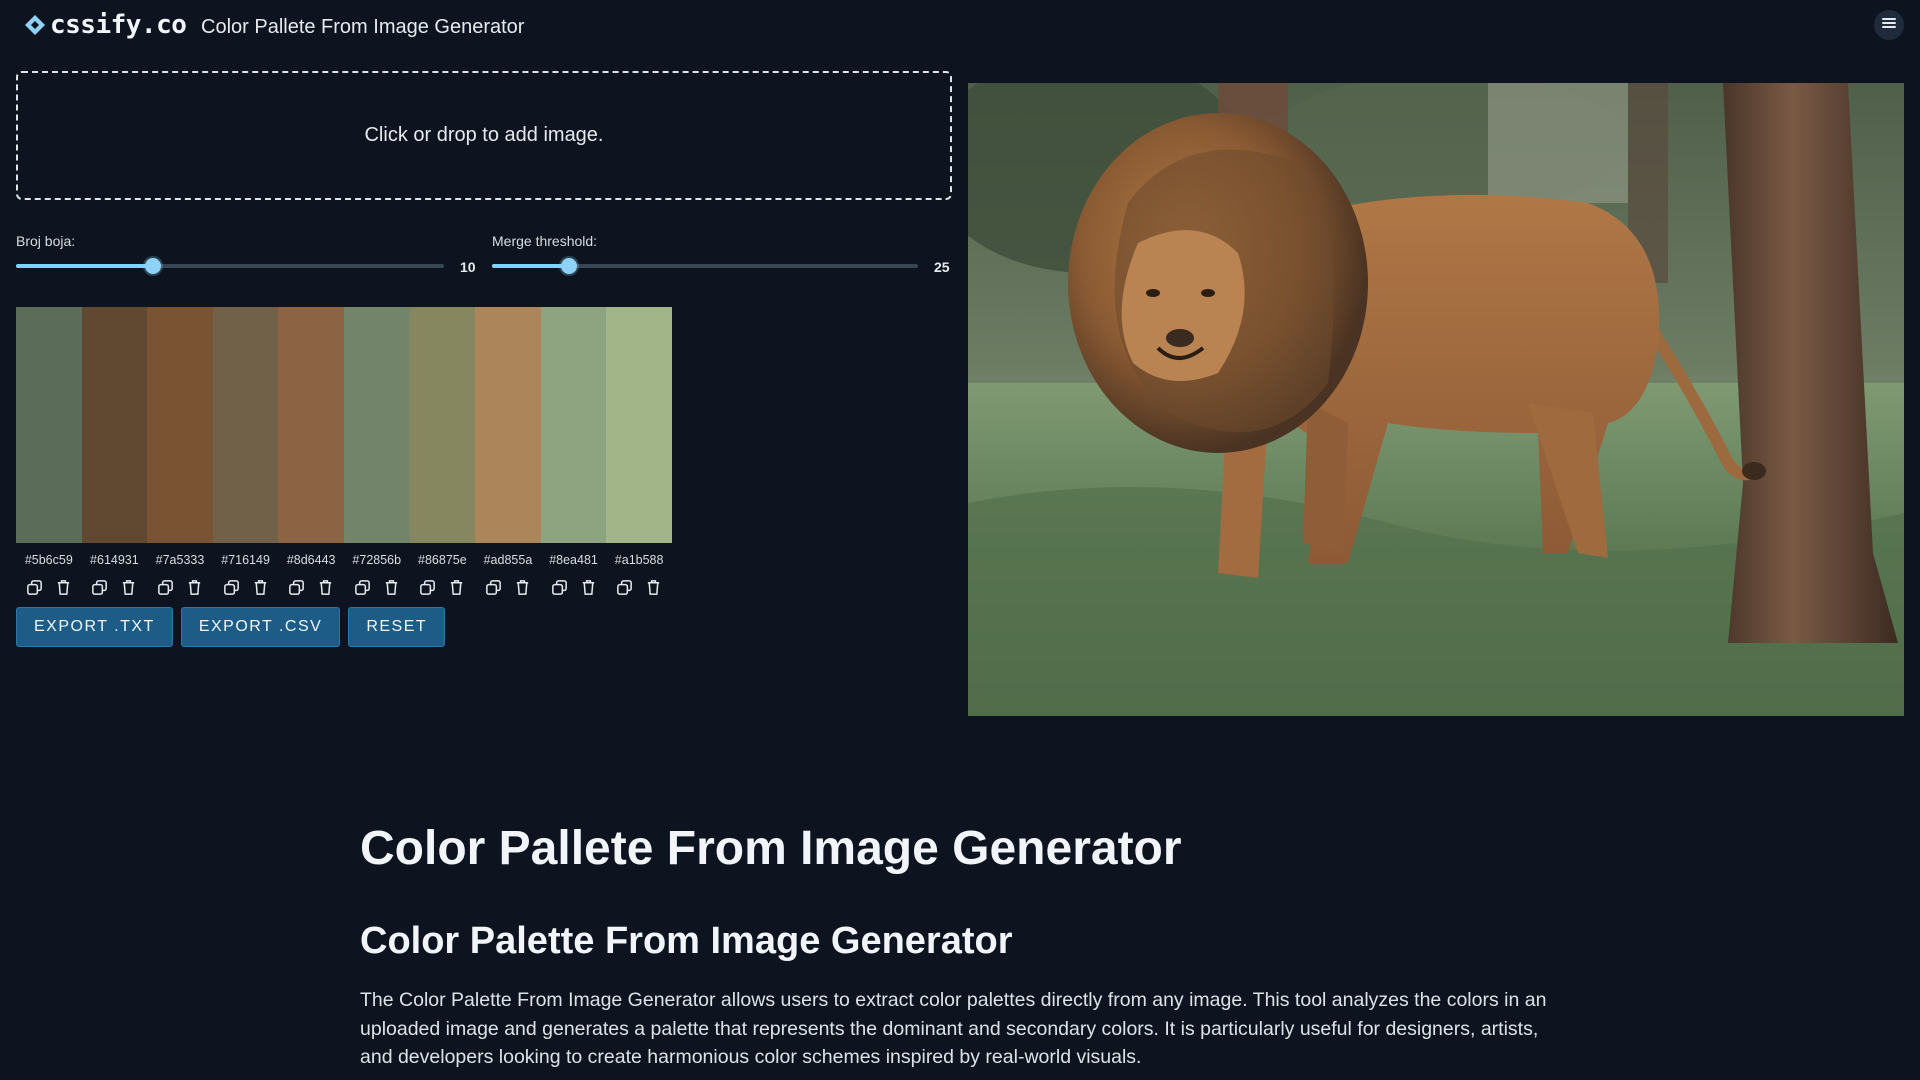  Describe the element at coordinates (530, 266) in the screenshot. I see `merge-threshold-track-fill` at that location.